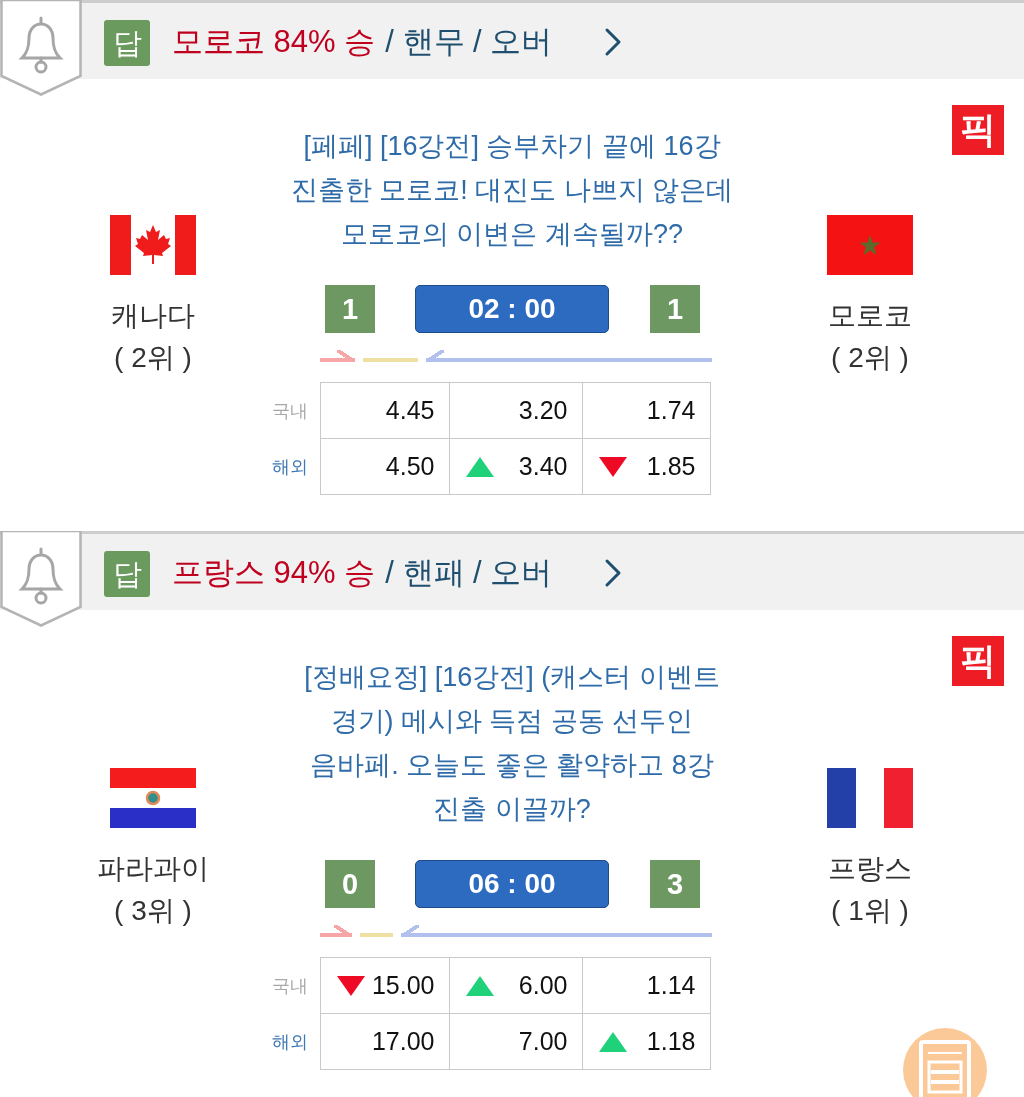  I want to click on away-score: 3, so click(675, 884).